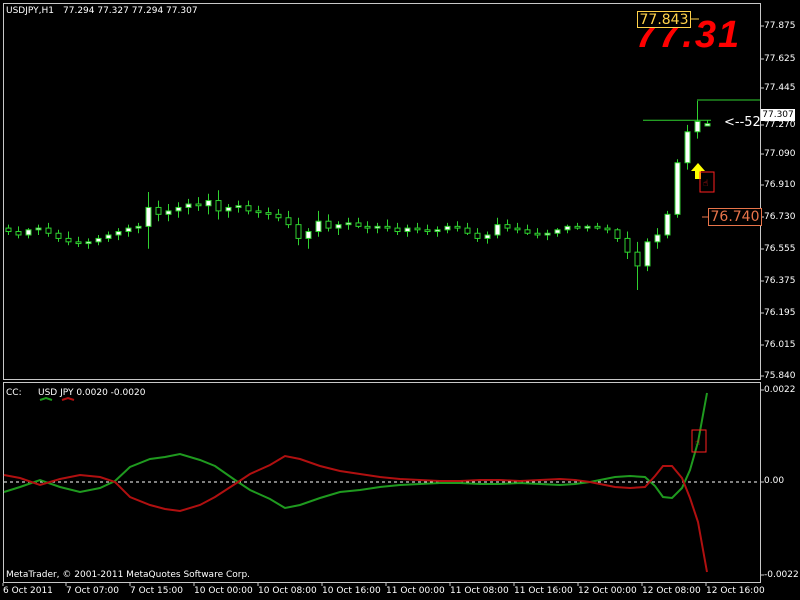 The image size is (800, 600). I want to click on time-label: 6 Oct 2011, so click(28, 591).